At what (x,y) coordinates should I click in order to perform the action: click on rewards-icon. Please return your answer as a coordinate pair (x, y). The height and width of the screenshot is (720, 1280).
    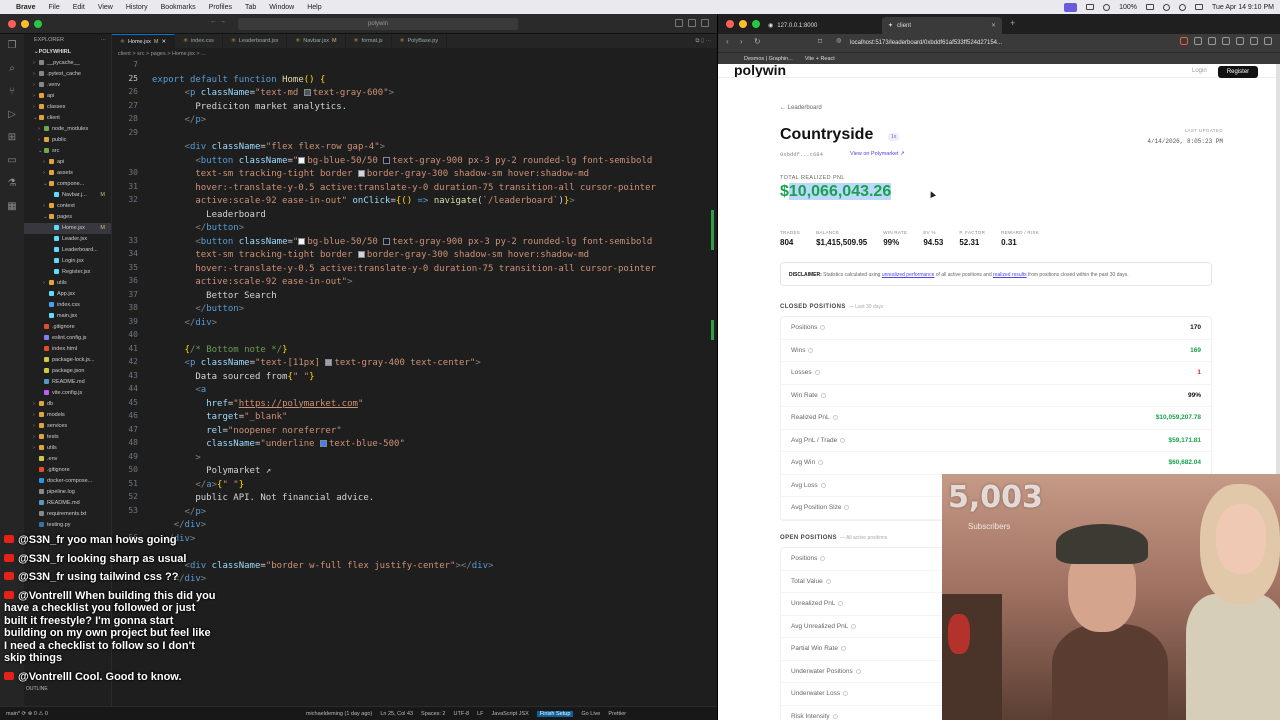
    Looking at the image, I should click on (1198, 41).